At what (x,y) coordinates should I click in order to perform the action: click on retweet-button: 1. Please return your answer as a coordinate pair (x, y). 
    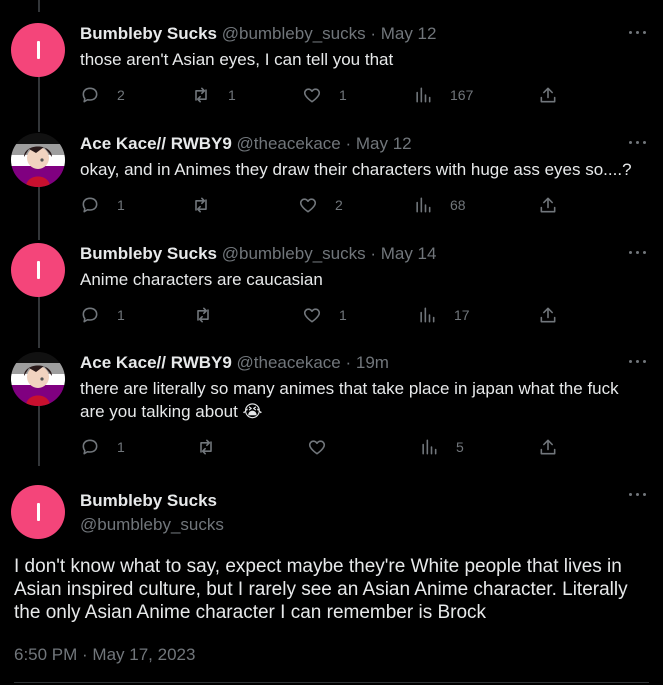
    Looking at the image, I should click on (213, 95).